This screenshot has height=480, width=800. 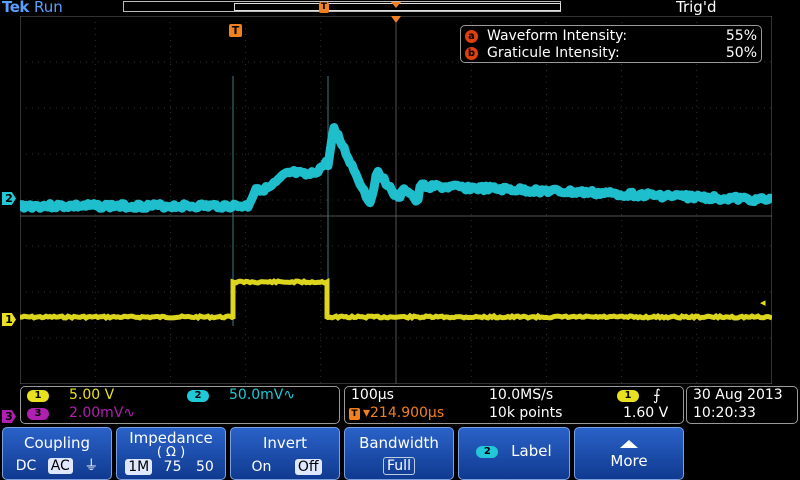 I want to click on bandwidth-value-row: Full, so click(x=399, y=466).